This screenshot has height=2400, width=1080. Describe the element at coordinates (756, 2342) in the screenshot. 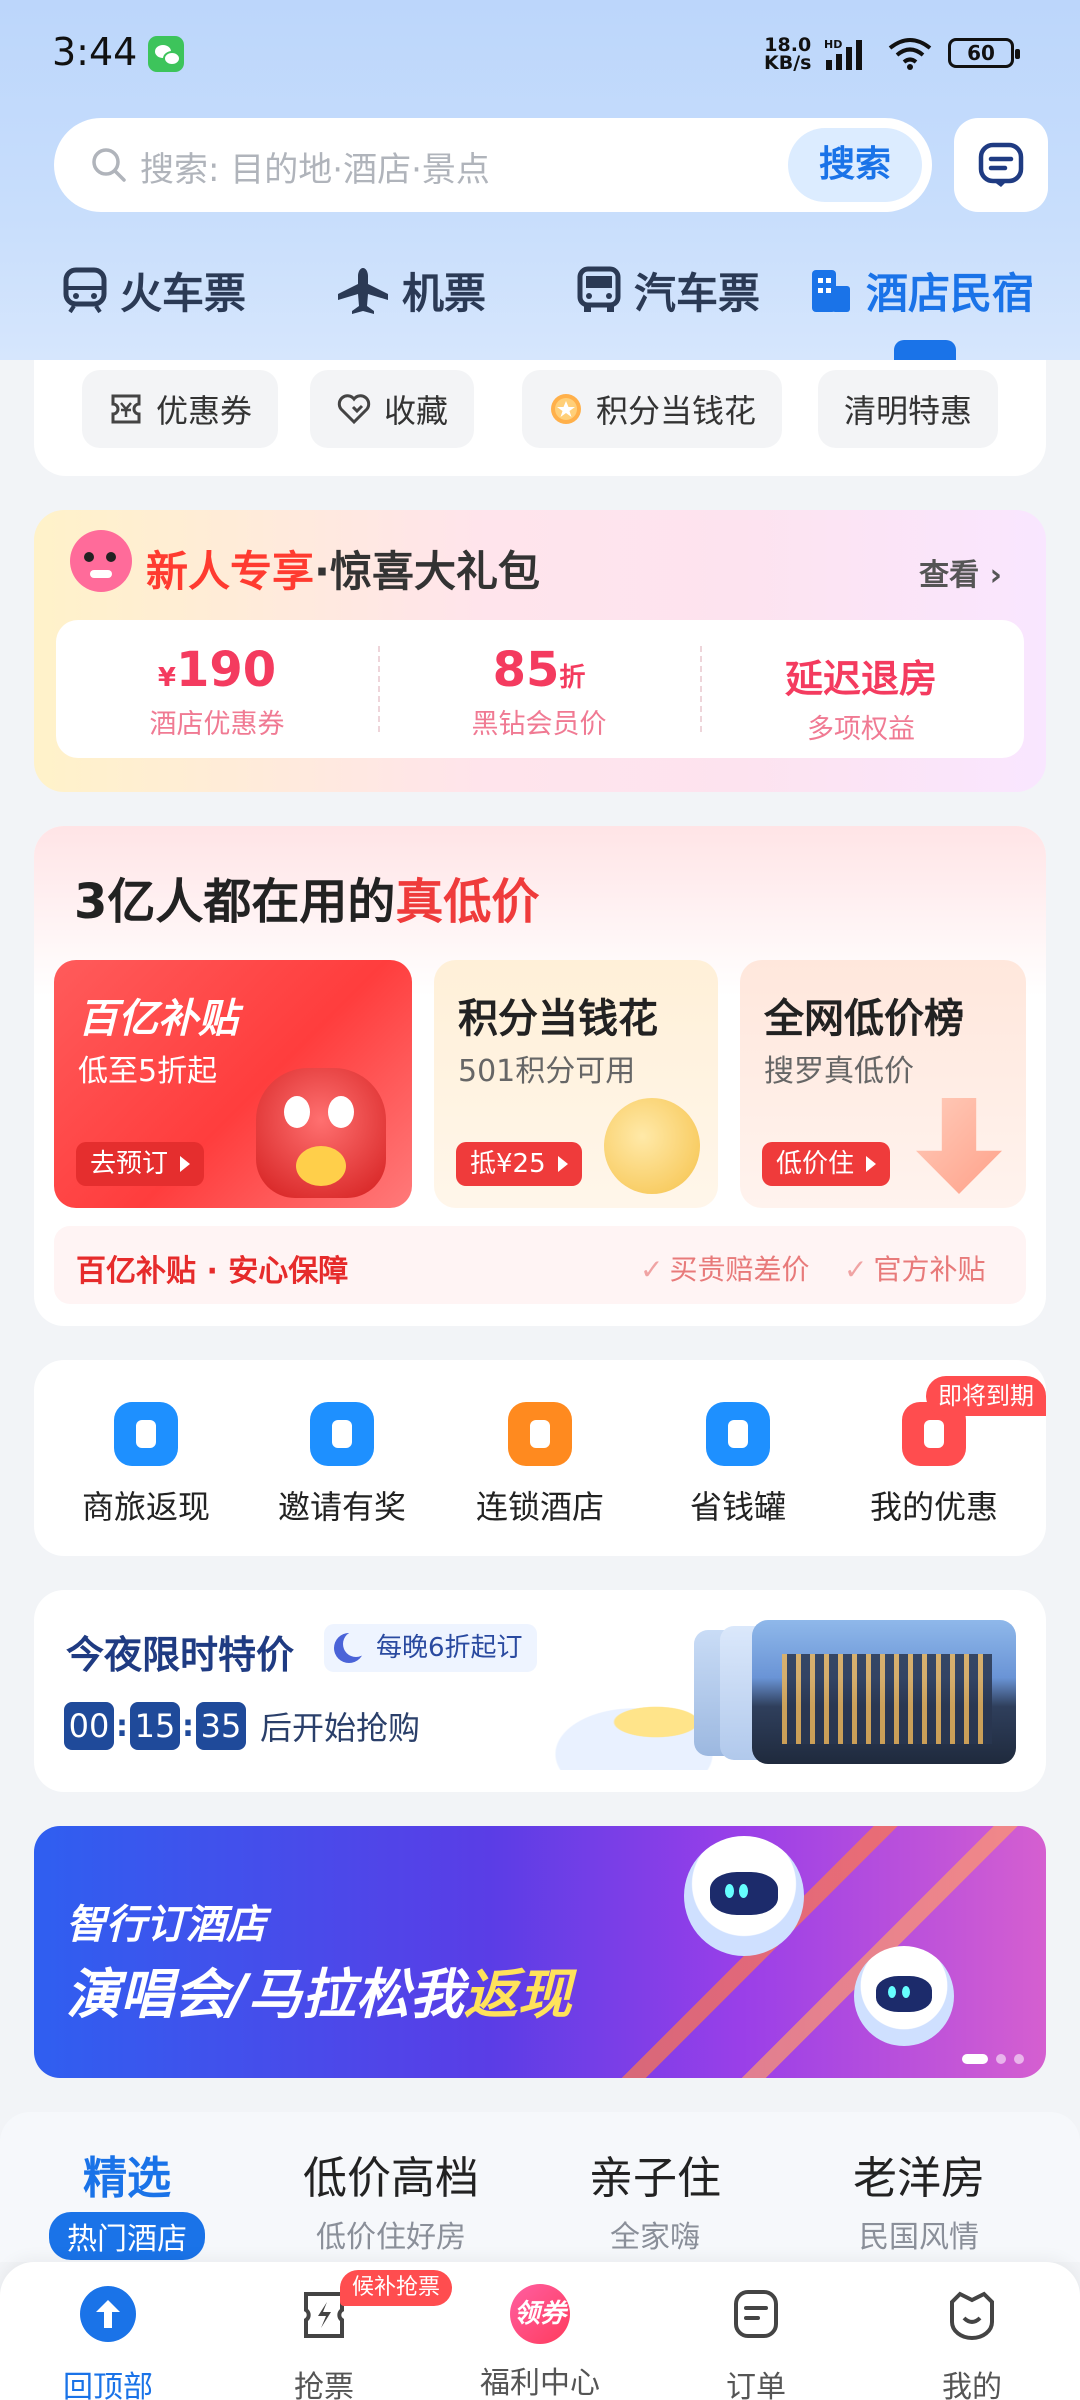

I see `nav-orders: 订单` at that location.